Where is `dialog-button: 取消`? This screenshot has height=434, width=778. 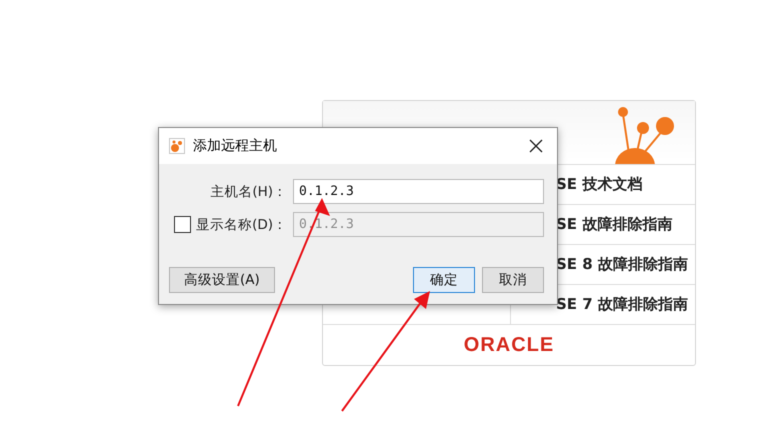 dialog-button: 取消 is located at coordinates (513, 280).